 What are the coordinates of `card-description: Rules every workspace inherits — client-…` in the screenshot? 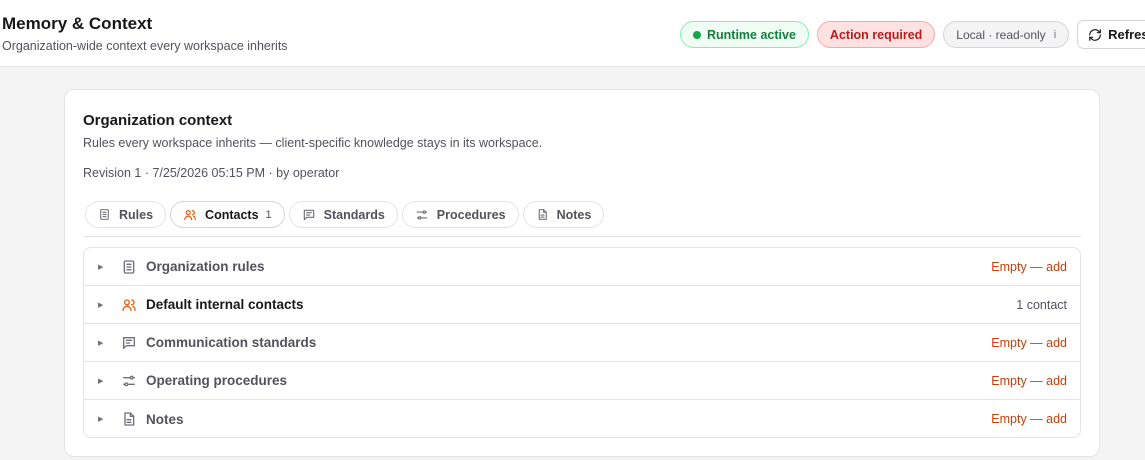 It's located at (313, 143).